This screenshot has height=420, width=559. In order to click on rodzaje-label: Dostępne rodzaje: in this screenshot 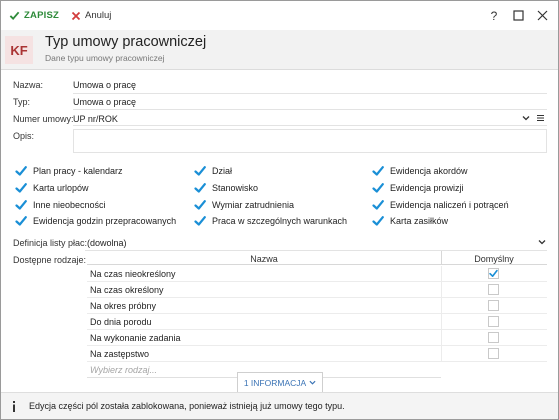, I will do `click(50, 260)`.